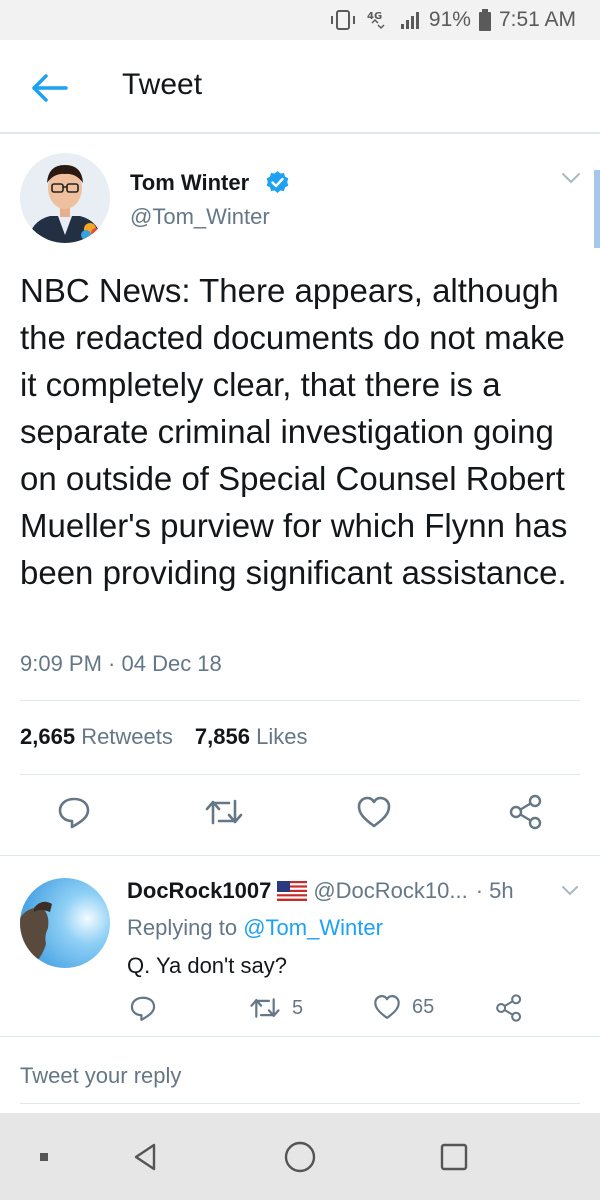 The image size is (600, 1200). I want to click on reply-retweet-count: 5, so click(298, 1007).